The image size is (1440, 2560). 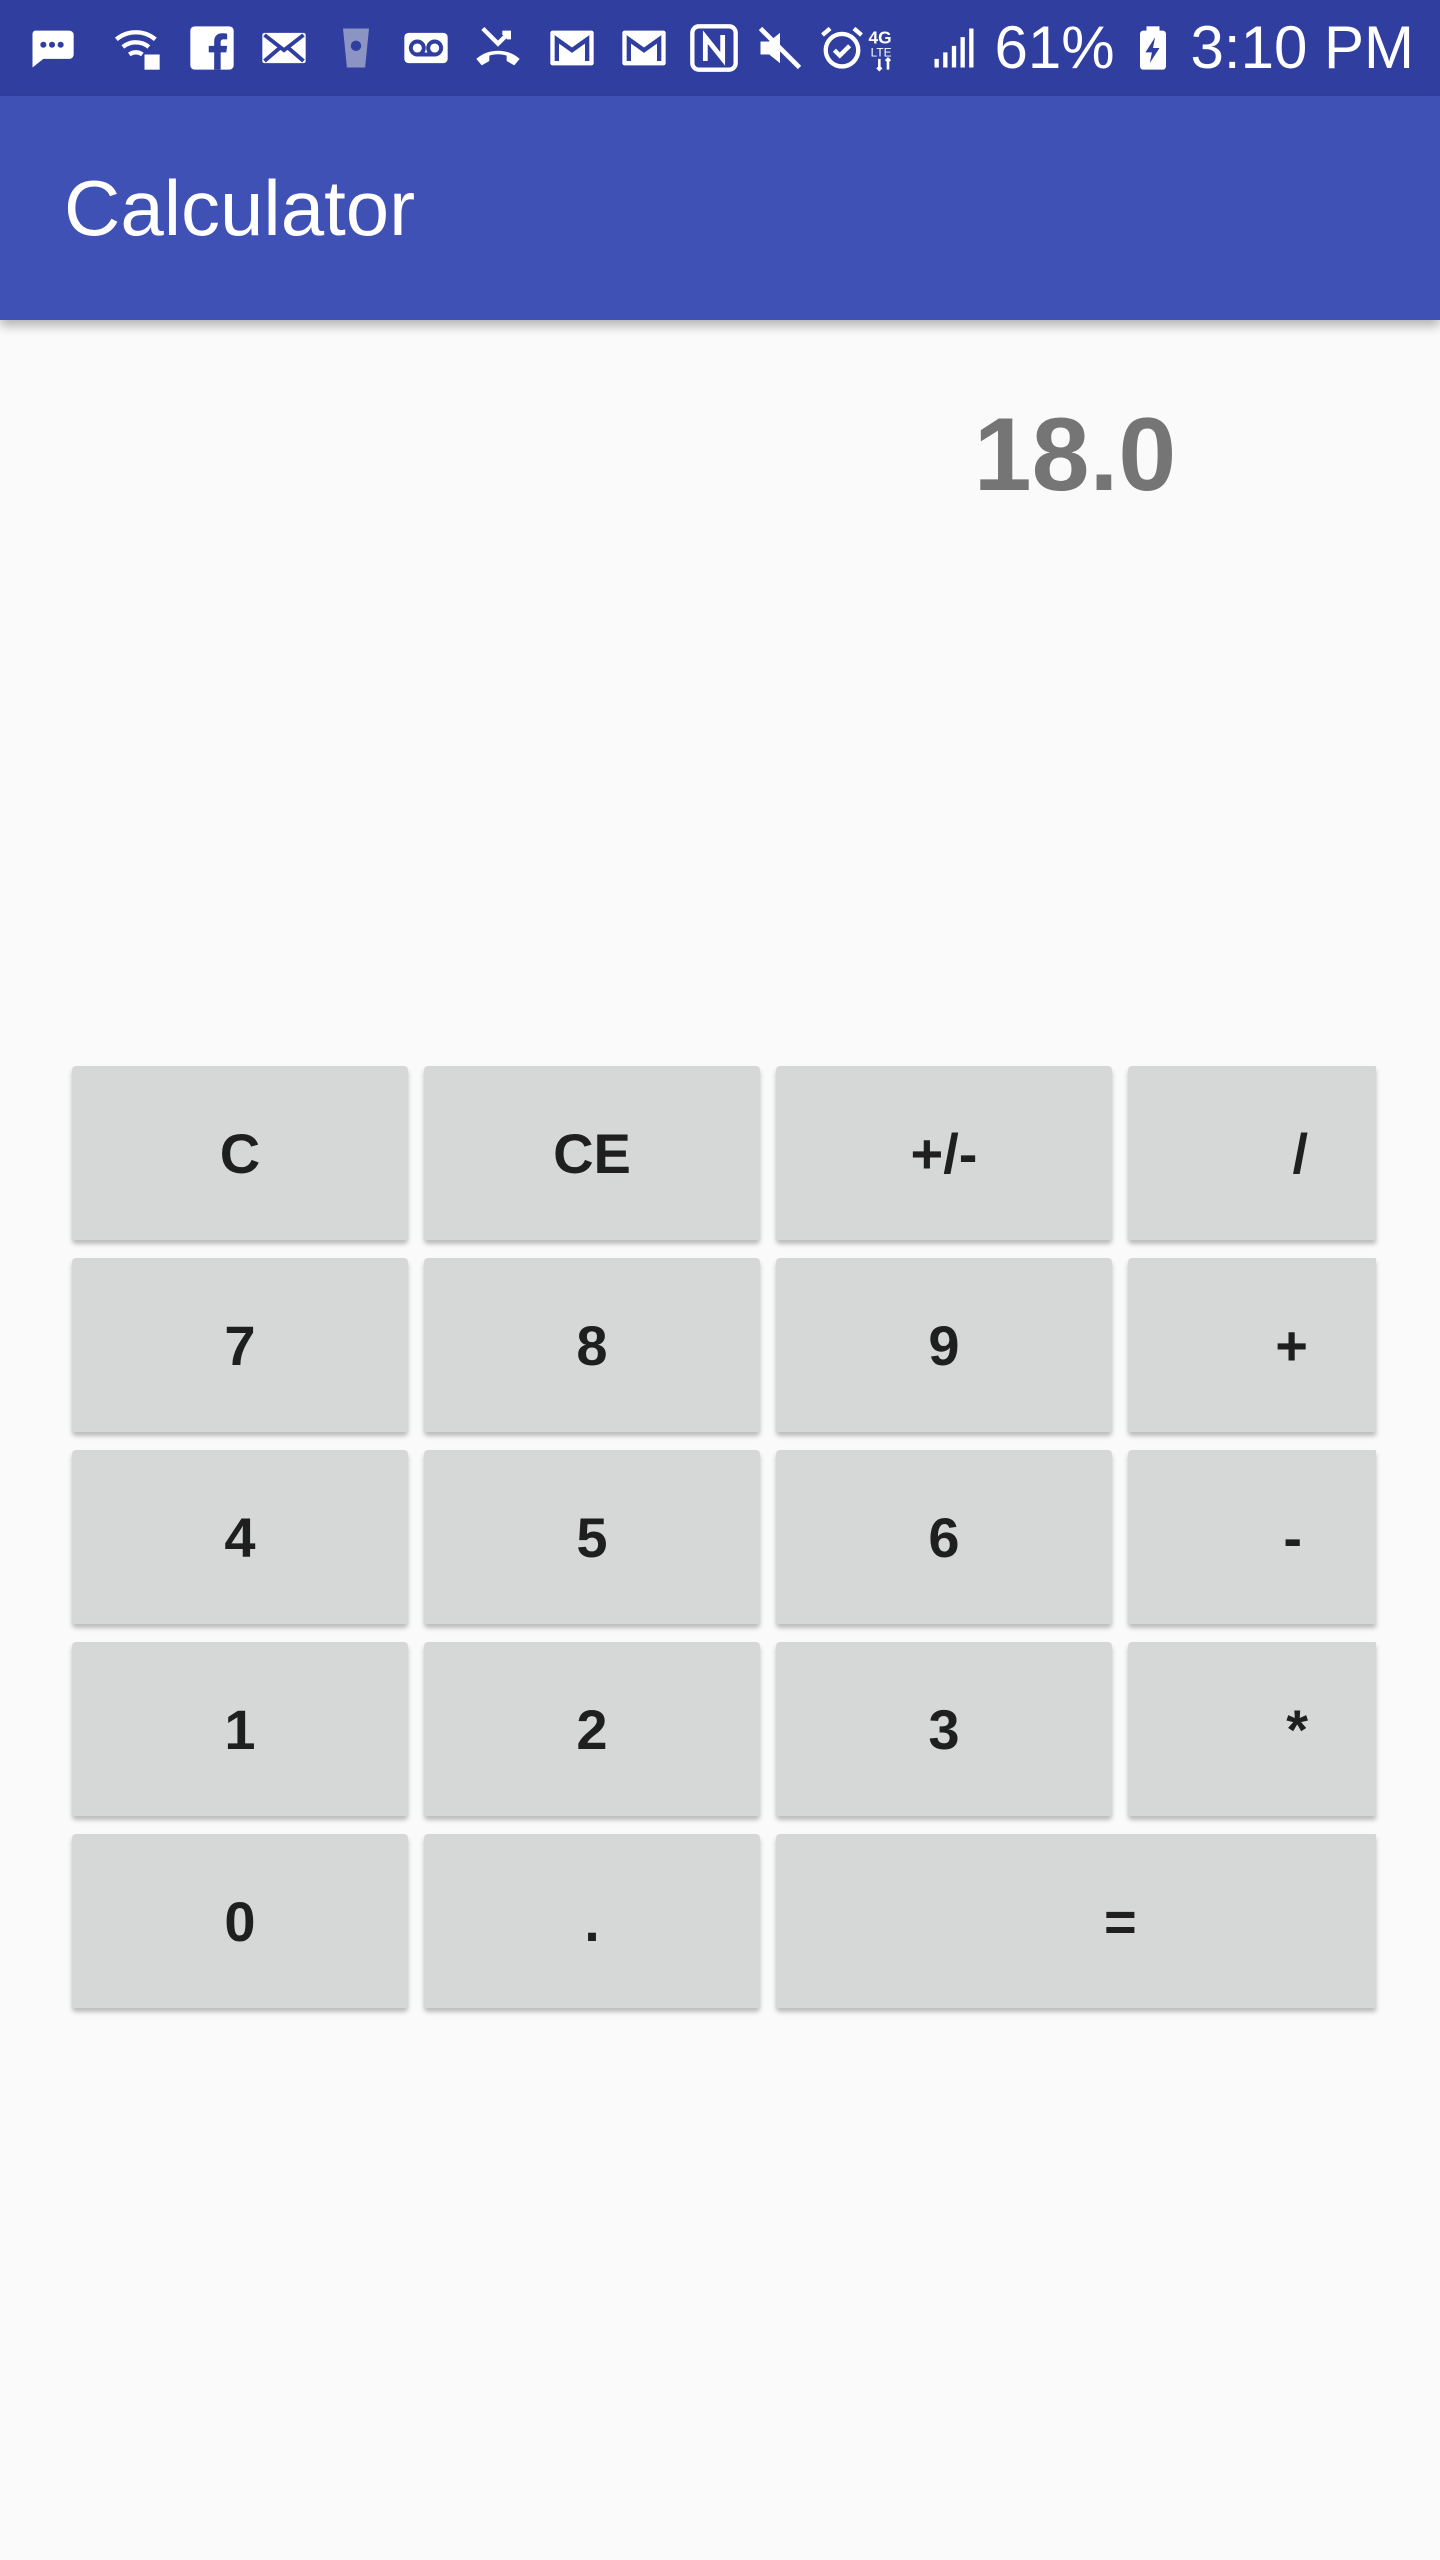 I want to click on equals-button: =, so click(x=1076, y=1921).